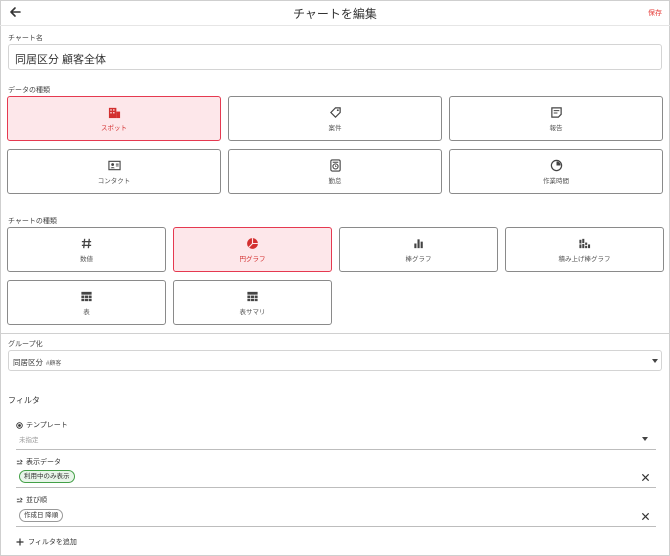 The image size is (670, 556). What do you see at coordinates (36, 500) in the screenshot?
I see `sort-label: 並び順` at bounding box center [36, 500].